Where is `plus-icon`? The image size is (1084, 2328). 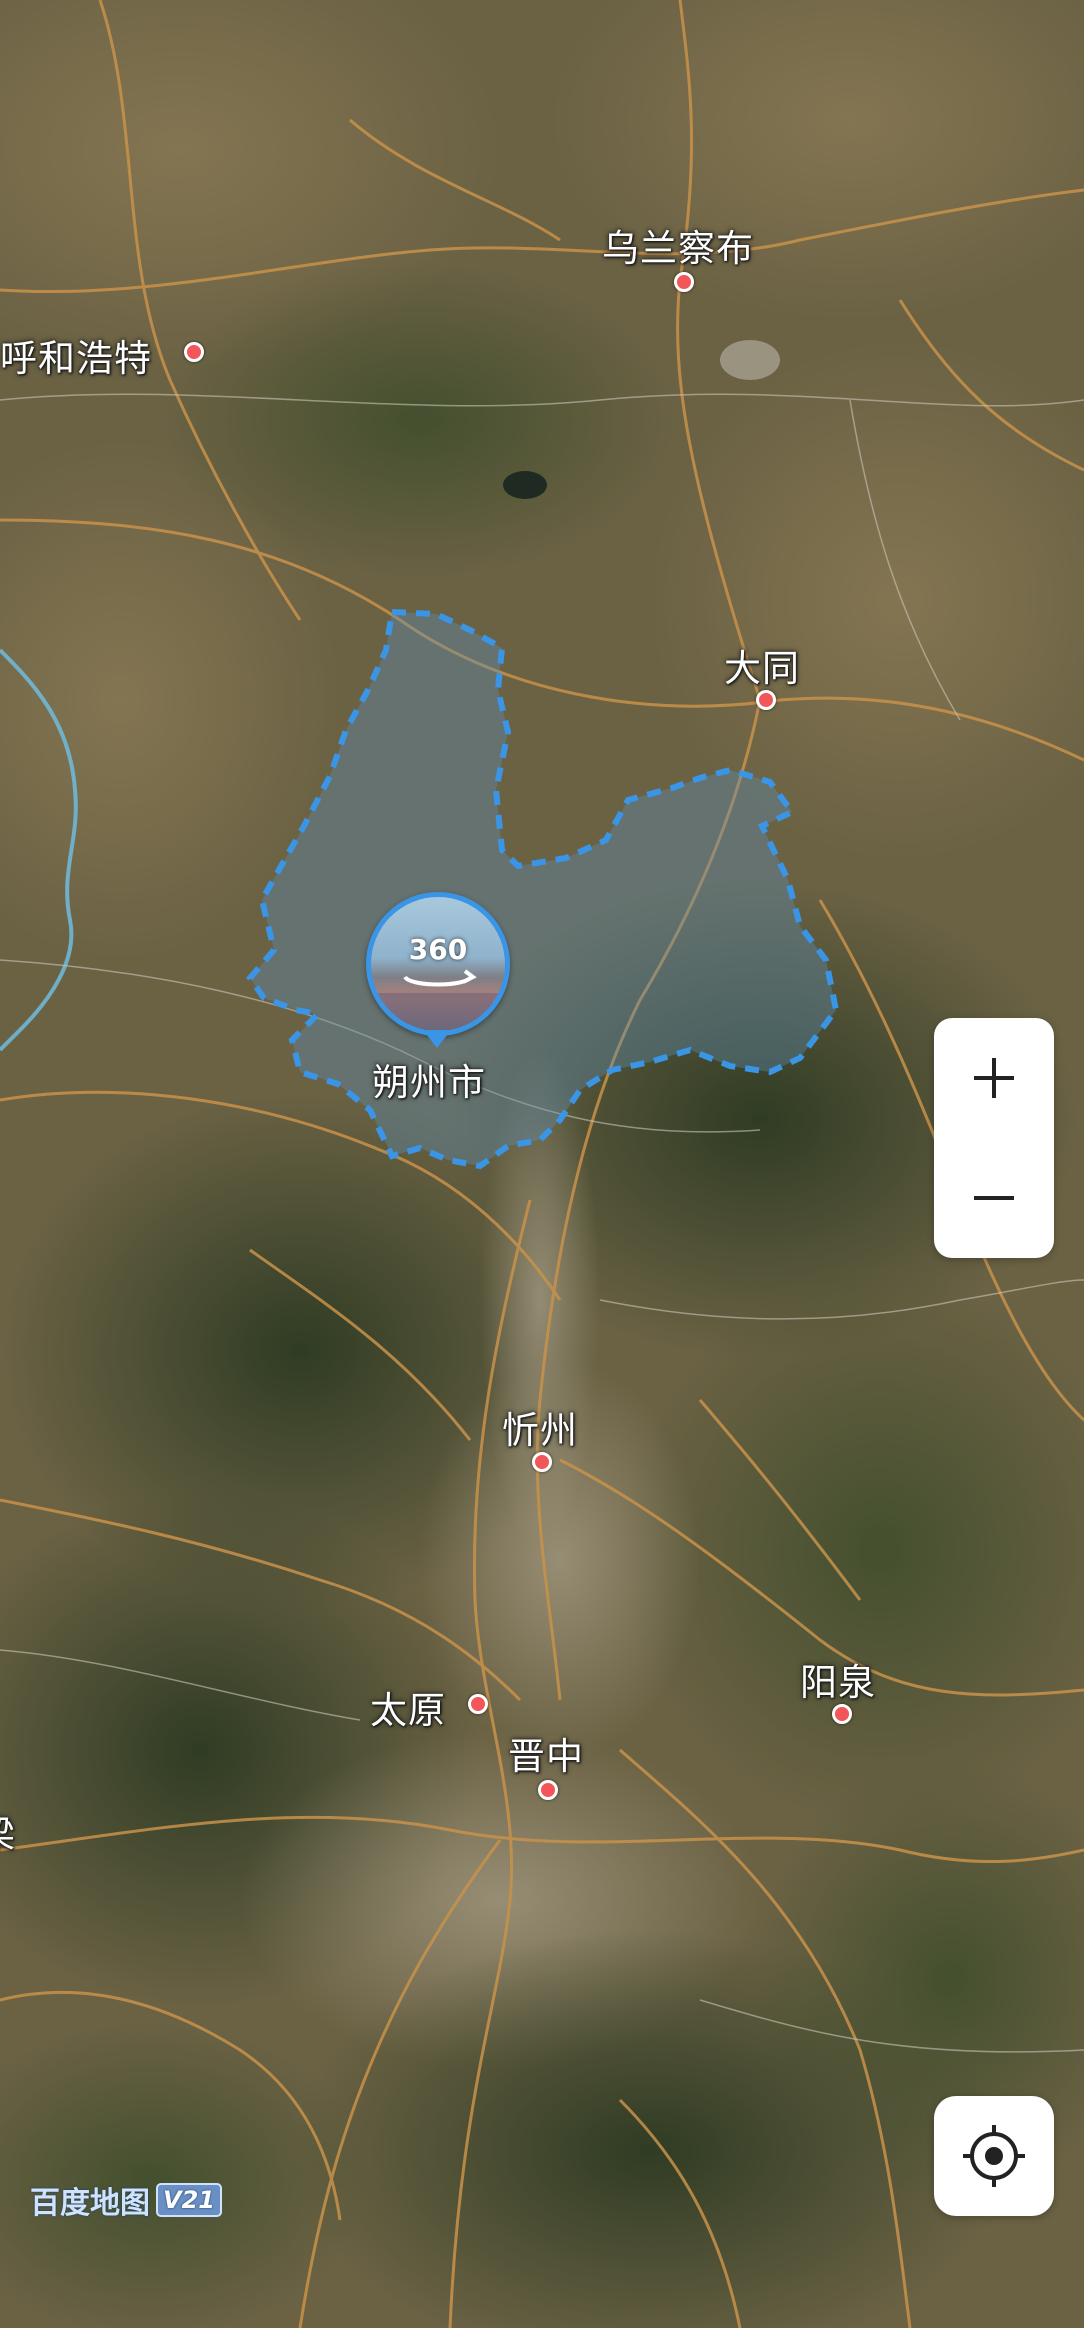
plus-icon is located at coordinates (994, 1078).